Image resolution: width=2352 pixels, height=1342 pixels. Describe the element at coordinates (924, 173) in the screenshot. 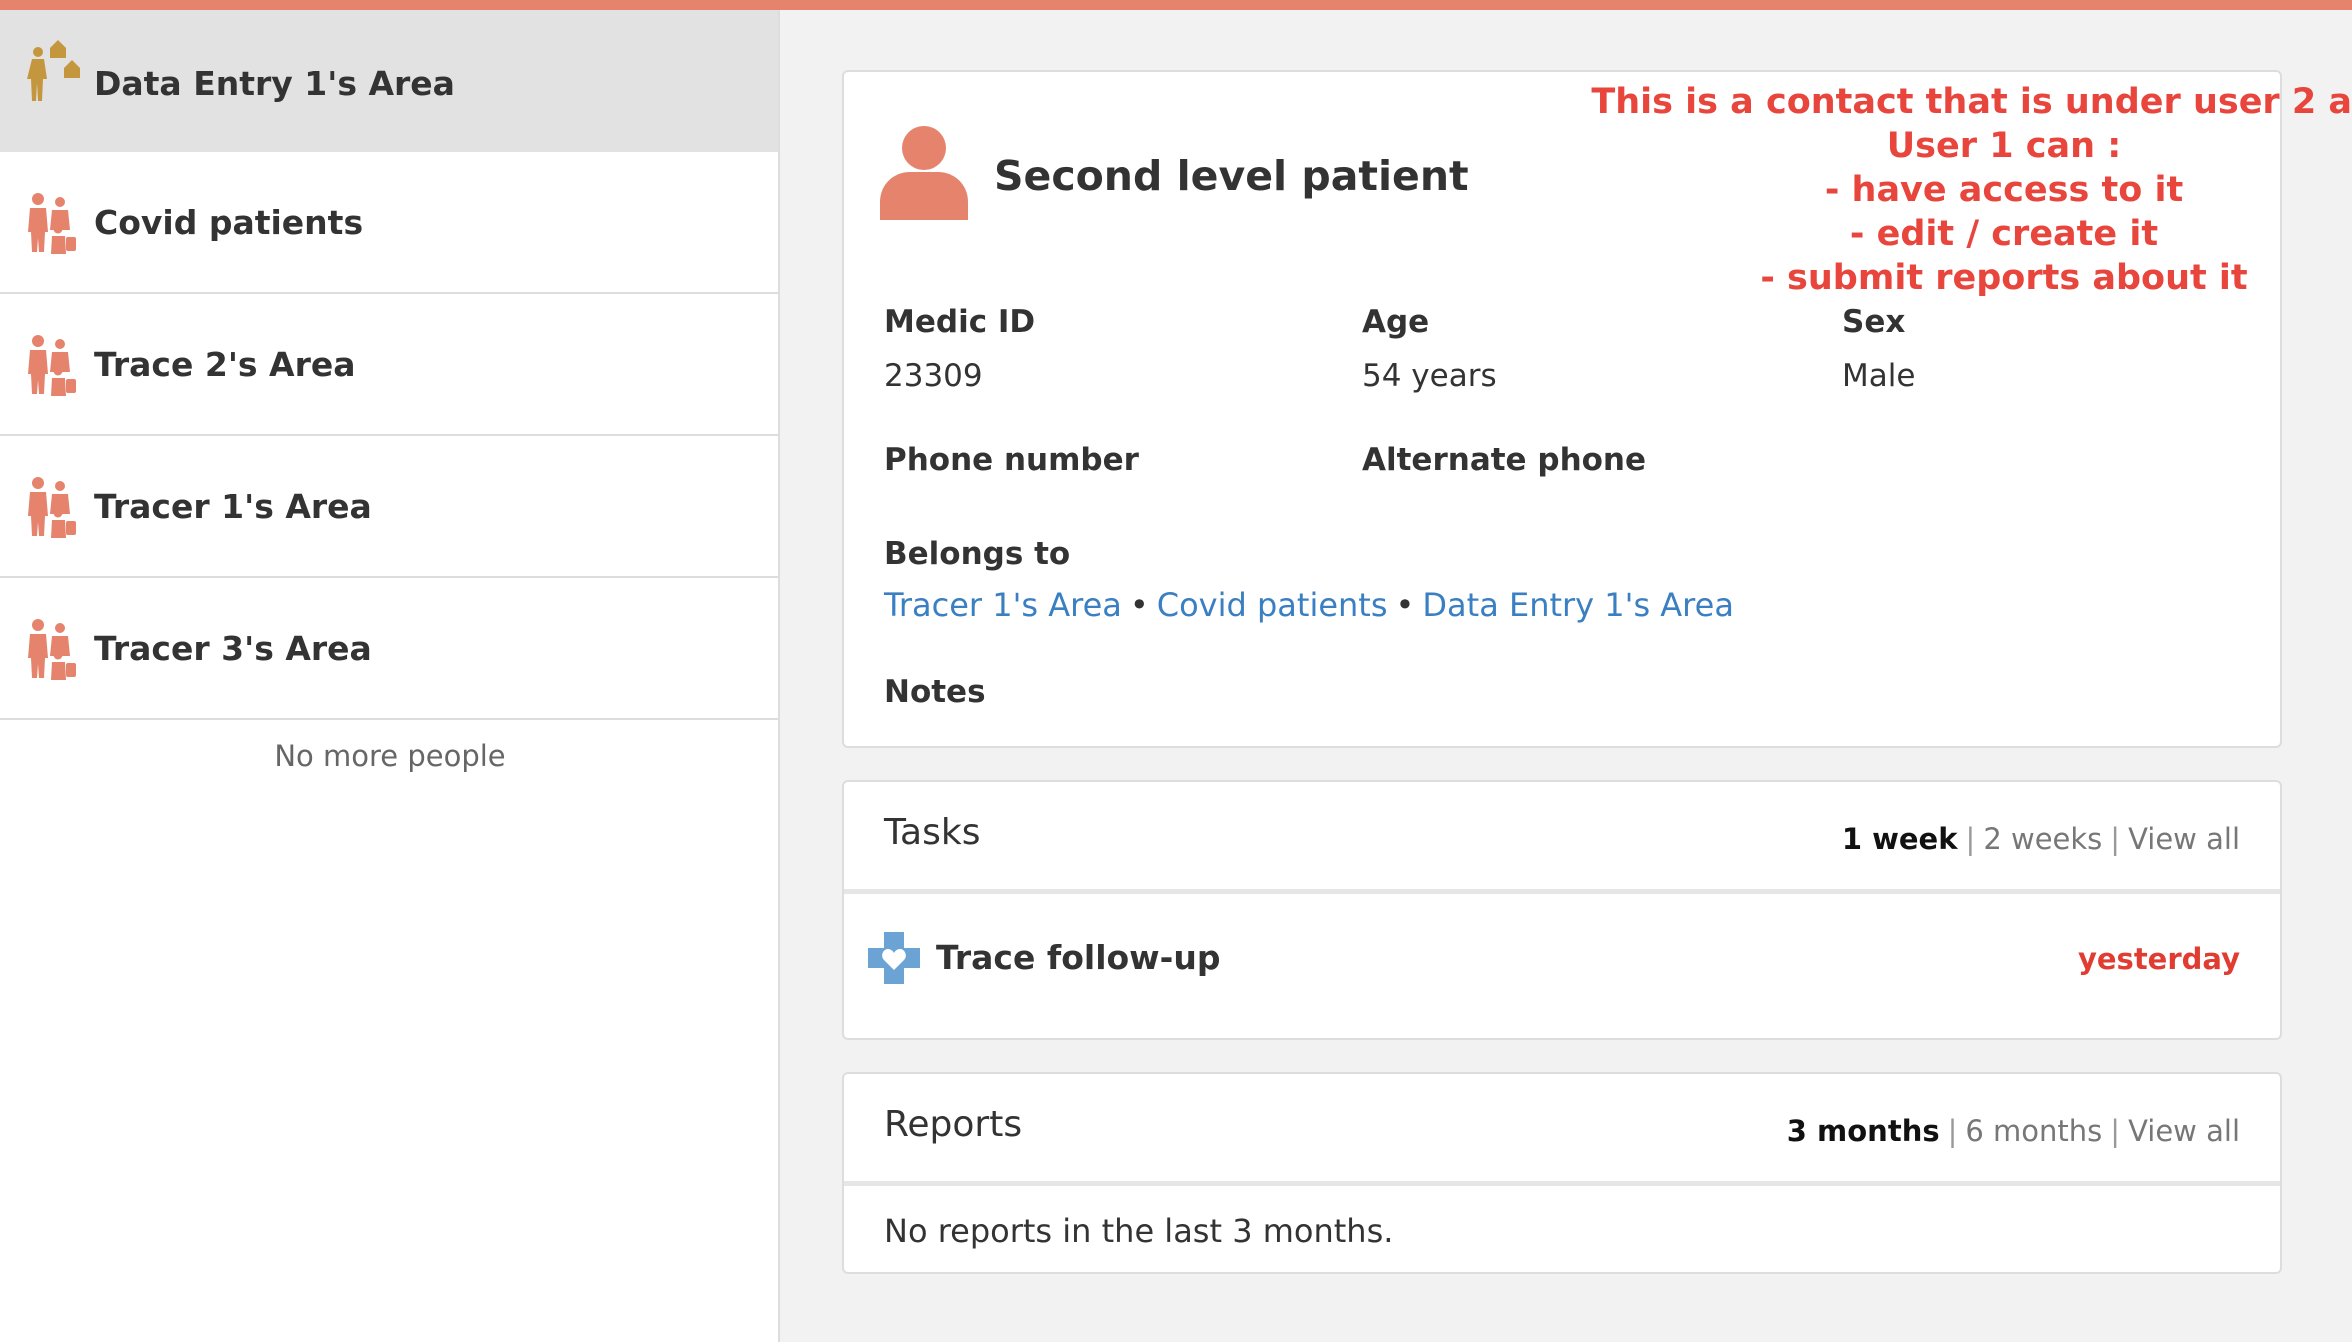

I see `person-icon` at that location.